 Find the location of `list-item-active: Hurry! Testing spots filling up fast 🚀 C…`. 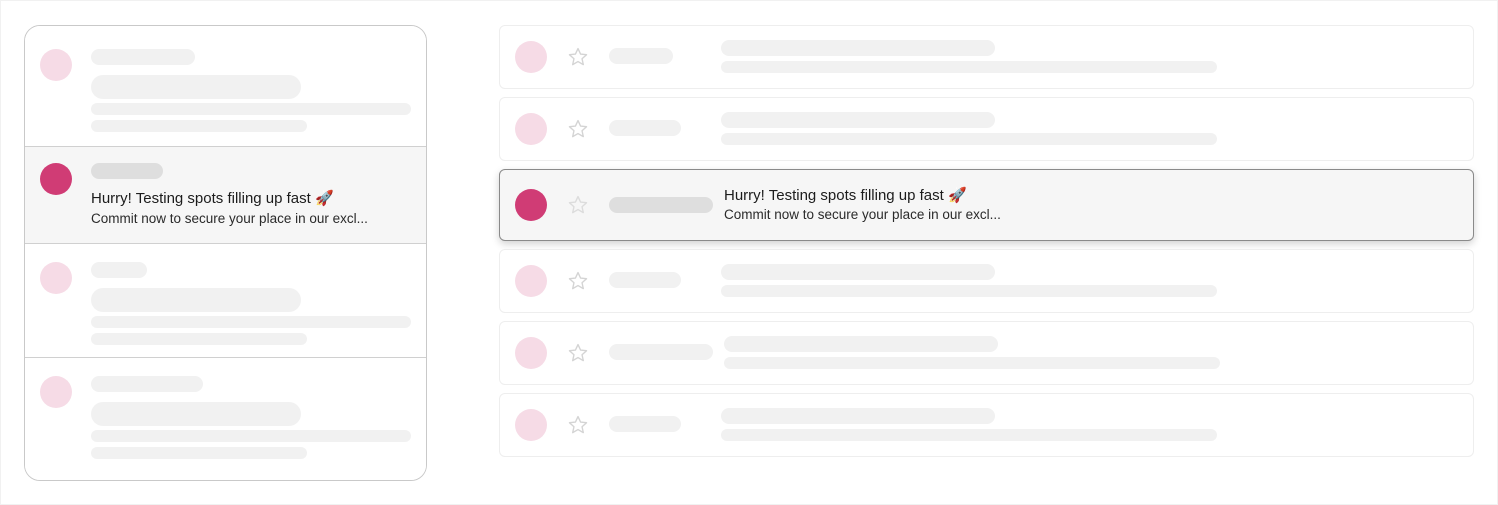

list-item-active: Hurry! Testing spots filling up fast 🚀 C… is located at coordinates (225, 195).